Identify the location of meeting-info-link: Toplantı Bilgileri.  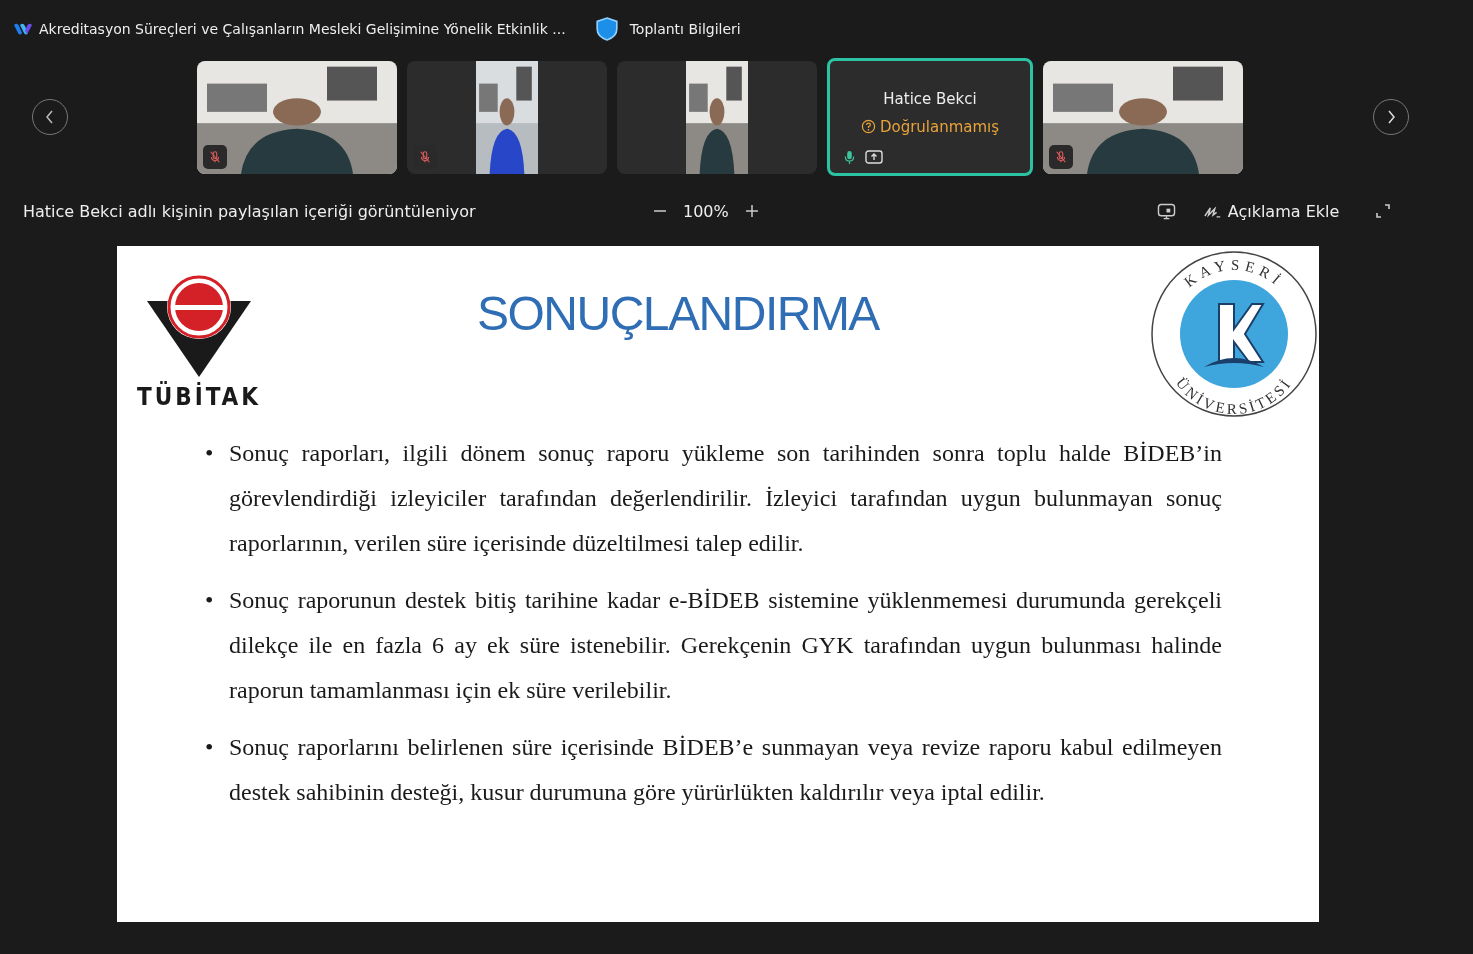
(685, 29).